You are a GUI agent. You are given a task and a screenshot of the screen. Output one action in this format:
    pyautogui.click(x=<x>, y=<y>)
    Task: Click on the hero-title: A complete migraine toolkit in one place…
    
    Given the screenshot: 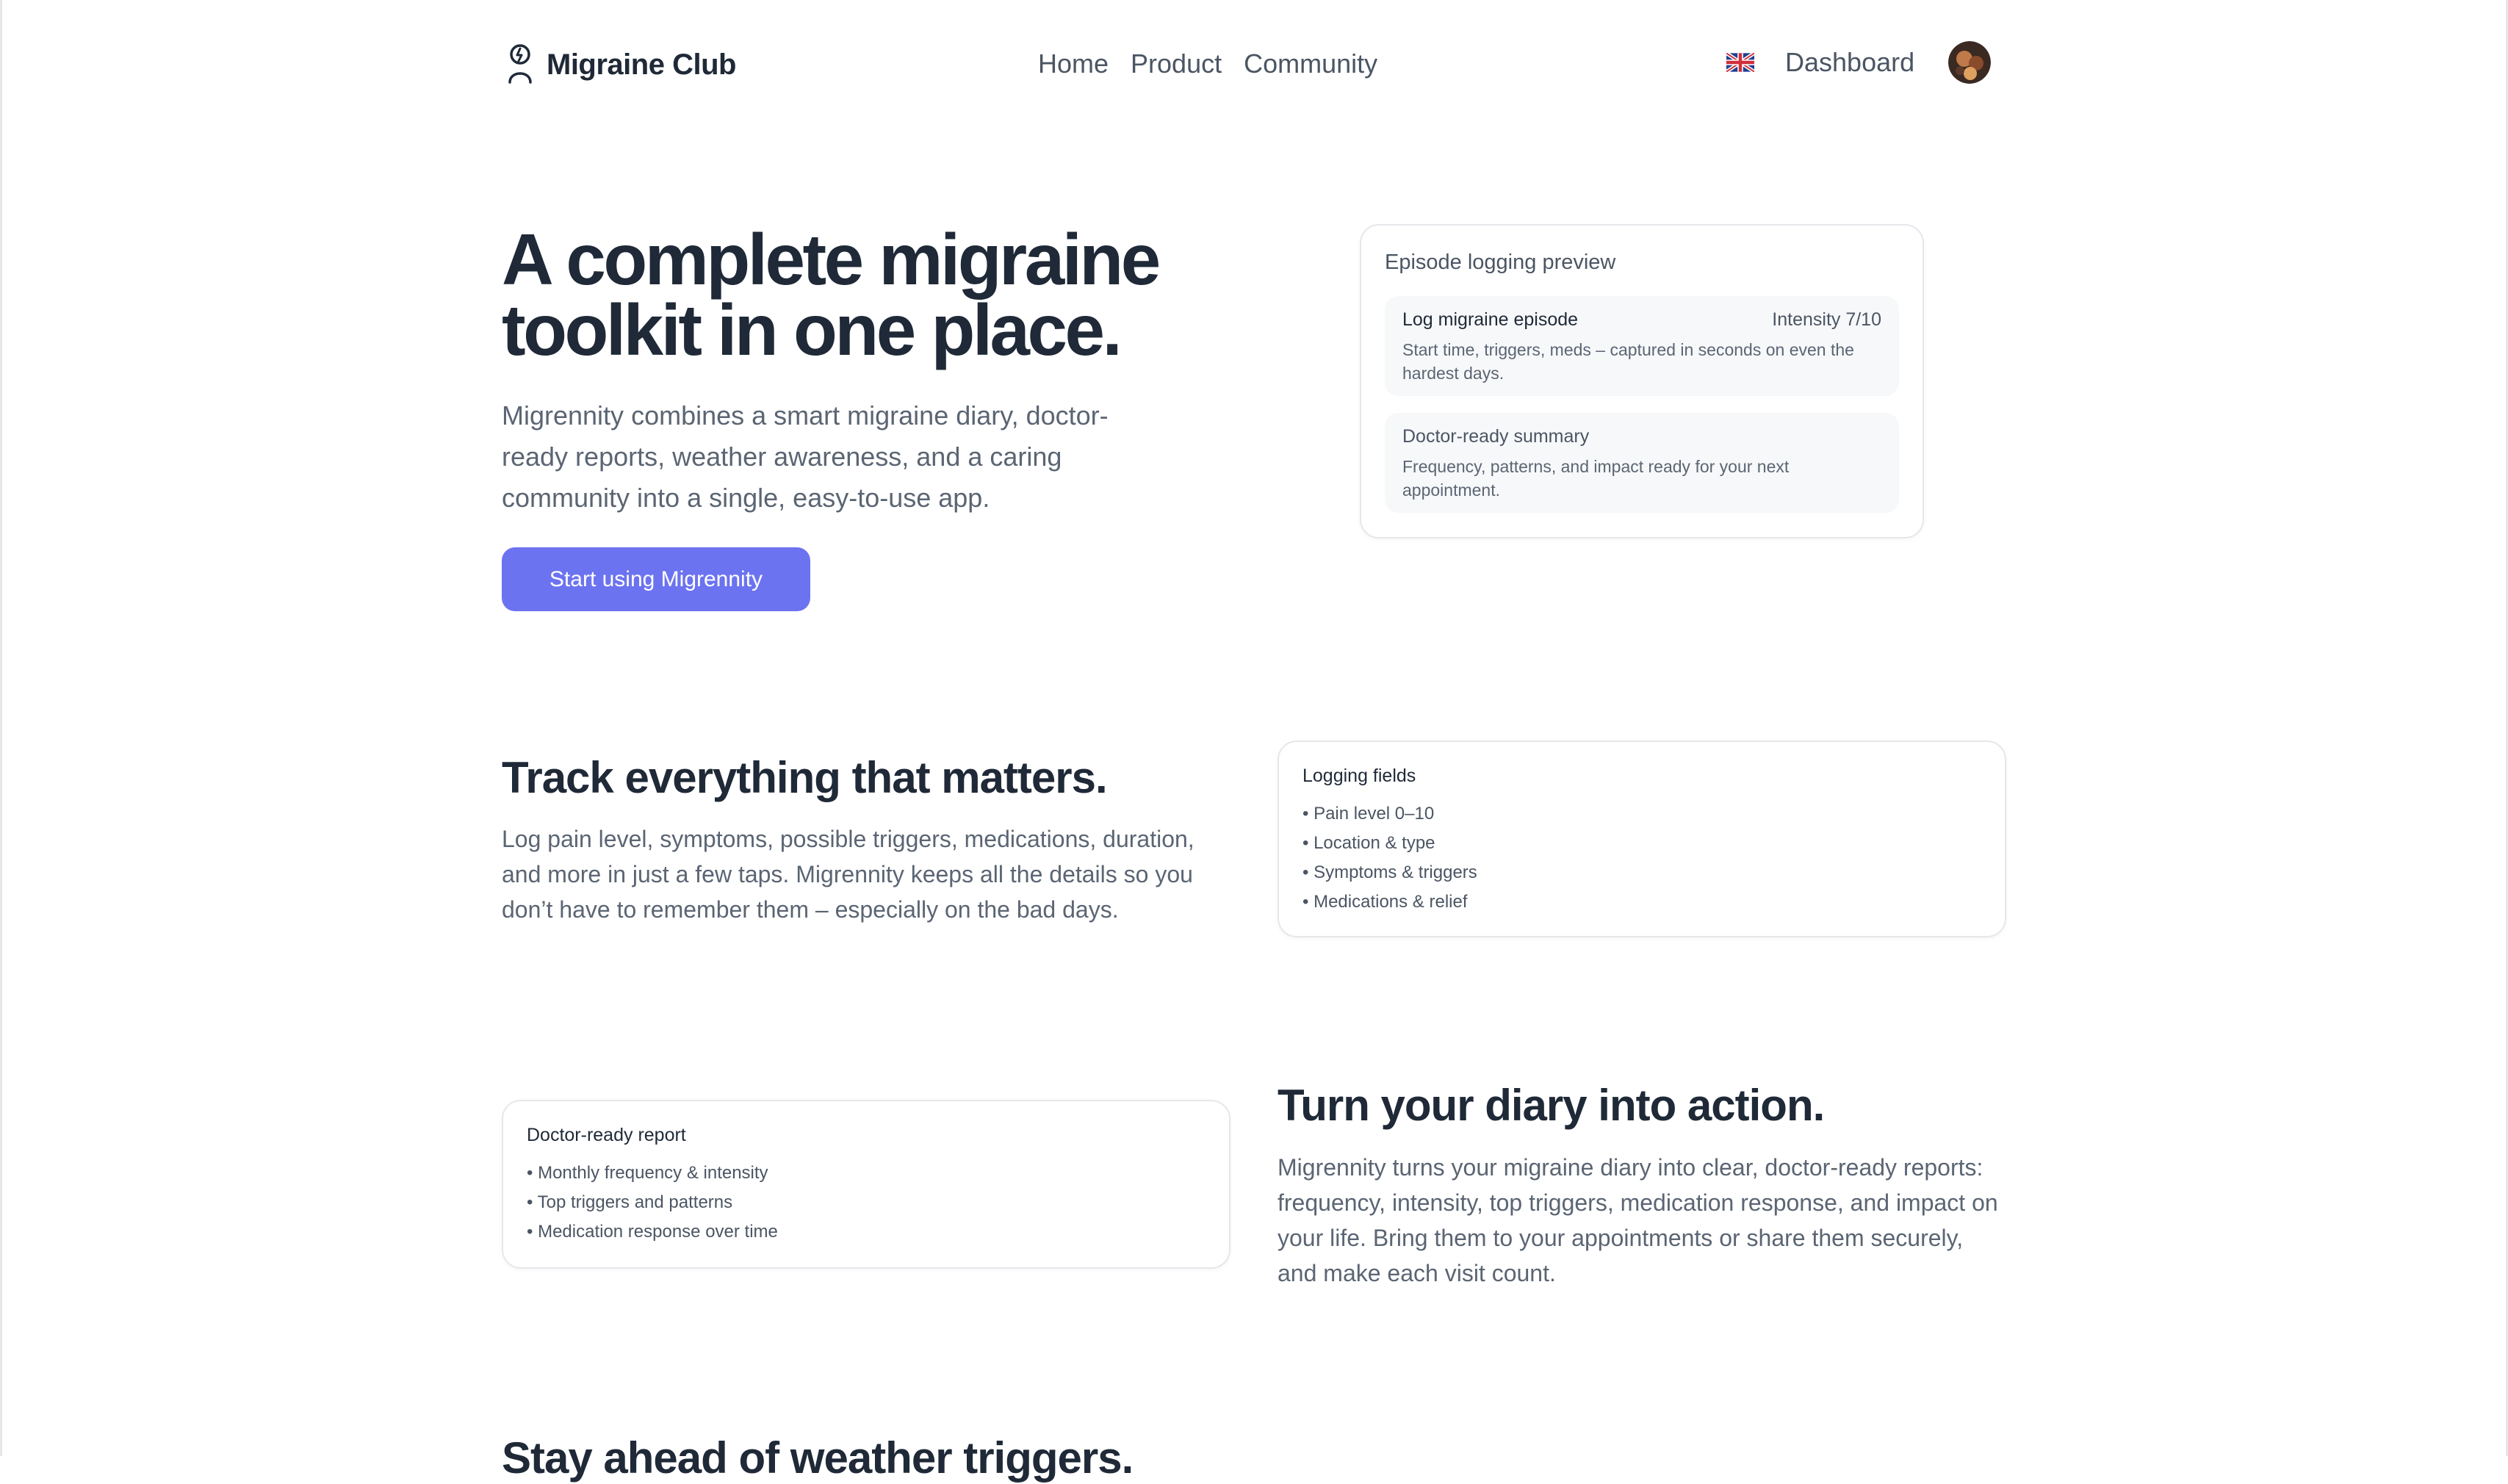 What is the action you would take?
    pyautogui.click(x=831, y=294)
    